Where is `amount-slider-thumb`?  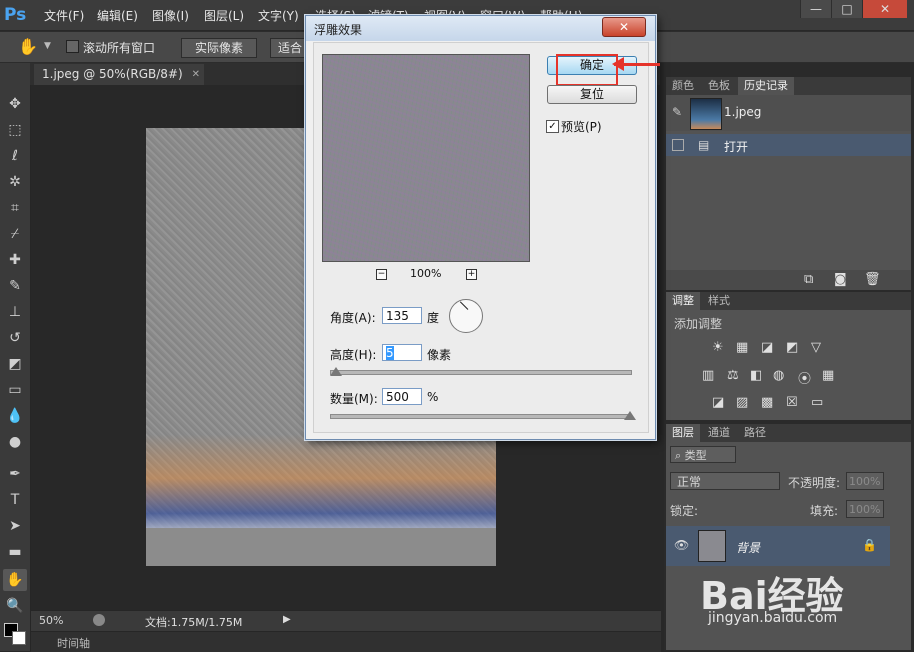 amount-slider-thumb is located at coordinates (630, 415).